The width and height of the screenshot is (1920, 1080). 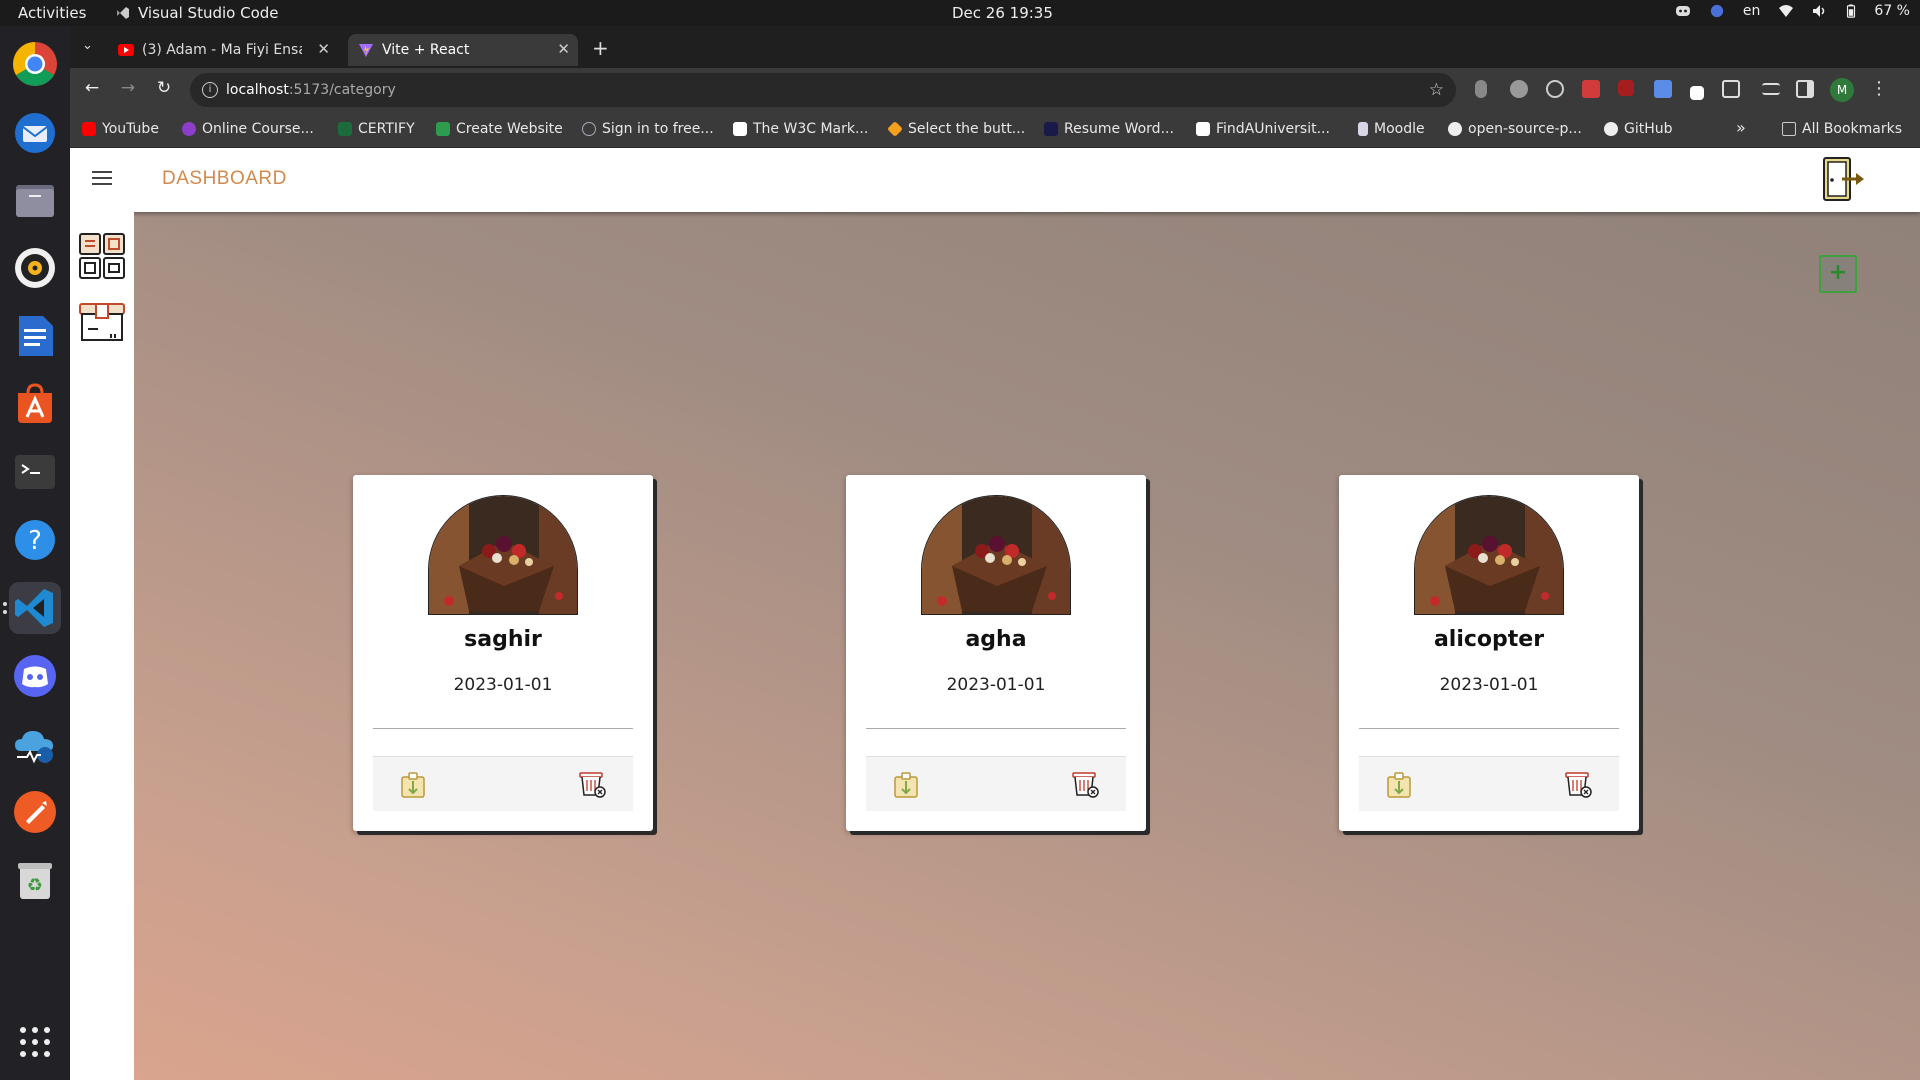 I want to click on dock: ? ♻, so click(x=35, y=553).